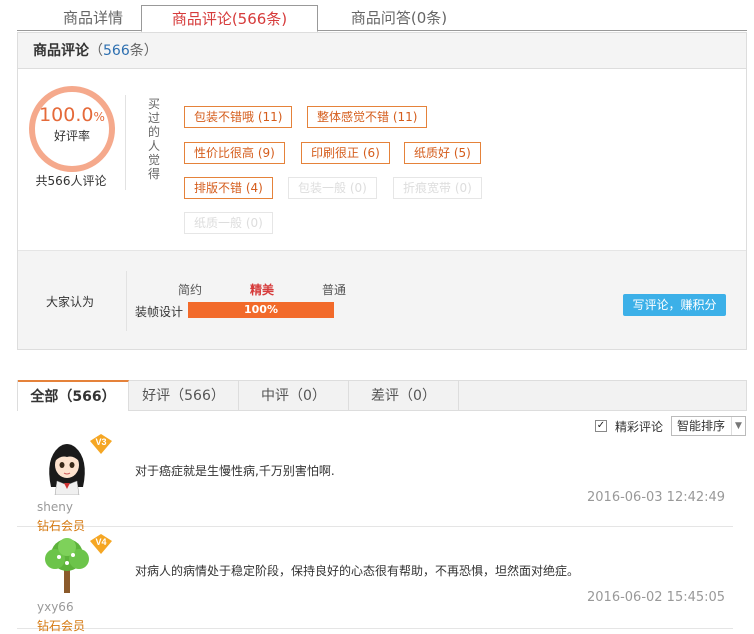 The image size is (754, 634). Describe the element at coordinates (639, 427) in the screenshot. I see `featured-label: 精彩评论` at that location.